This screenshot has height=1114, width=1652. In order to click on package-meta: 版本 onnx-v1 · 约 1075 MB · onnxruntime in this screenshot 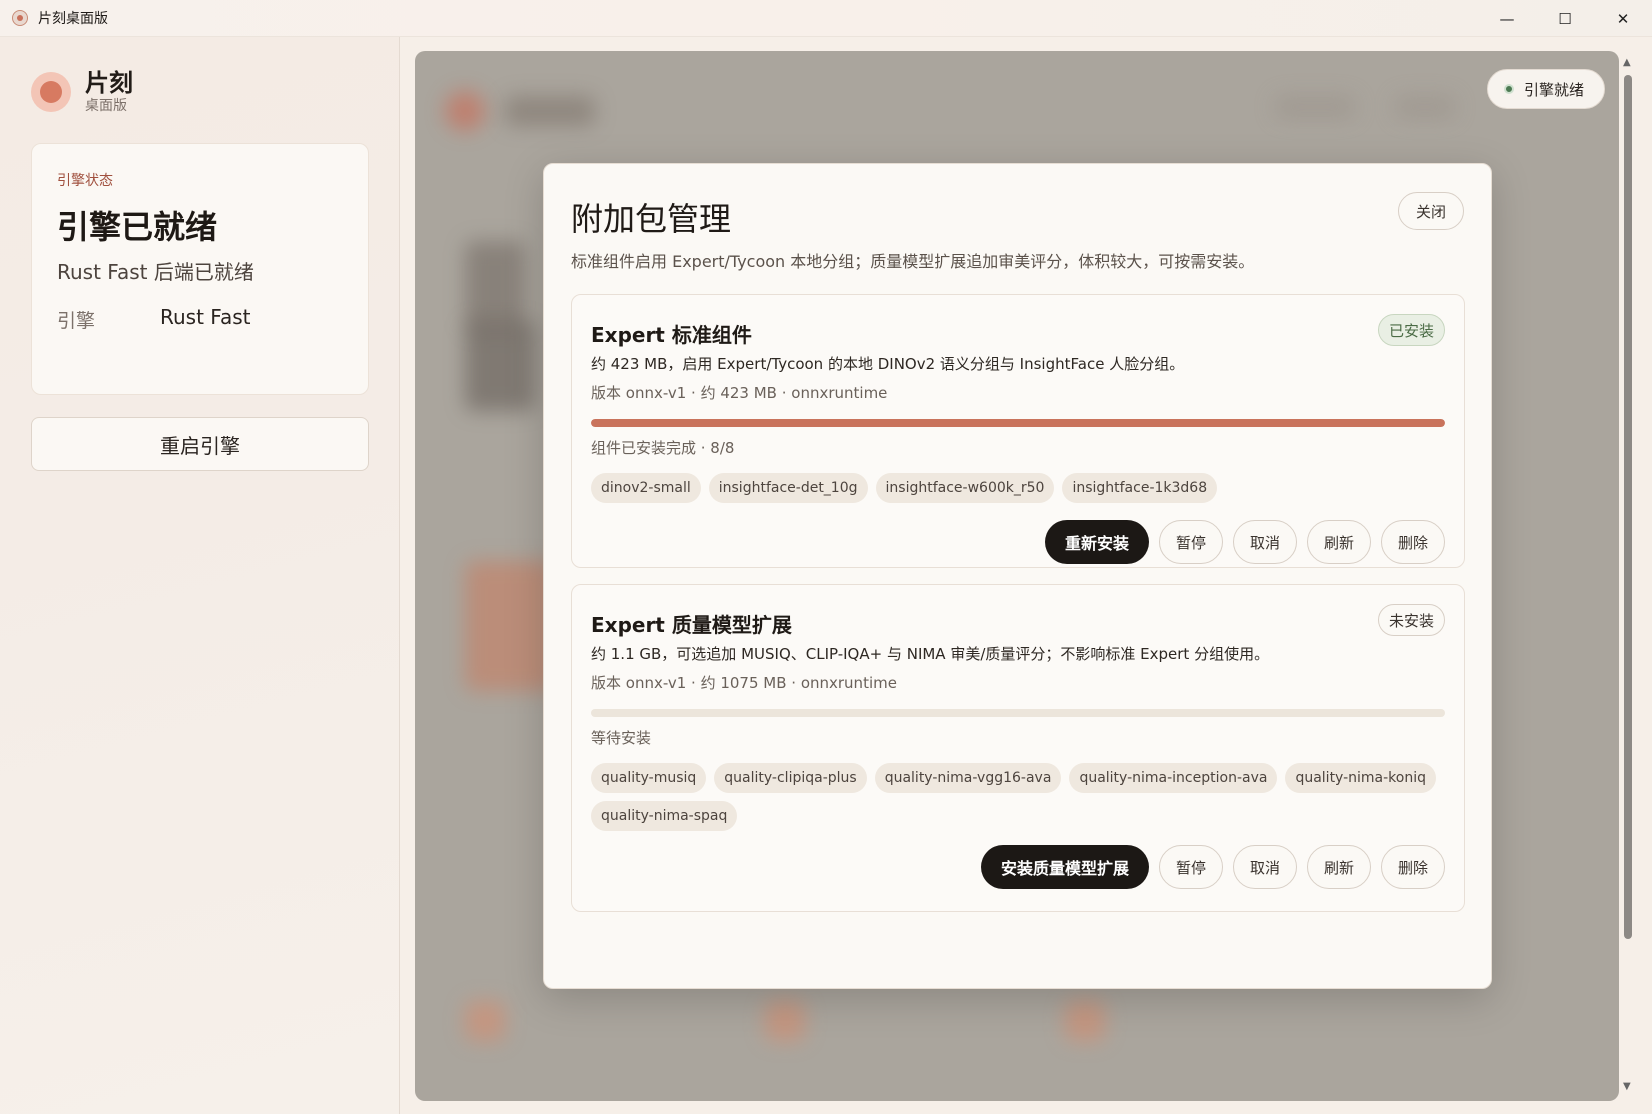, I will do `click(744, 683)`.